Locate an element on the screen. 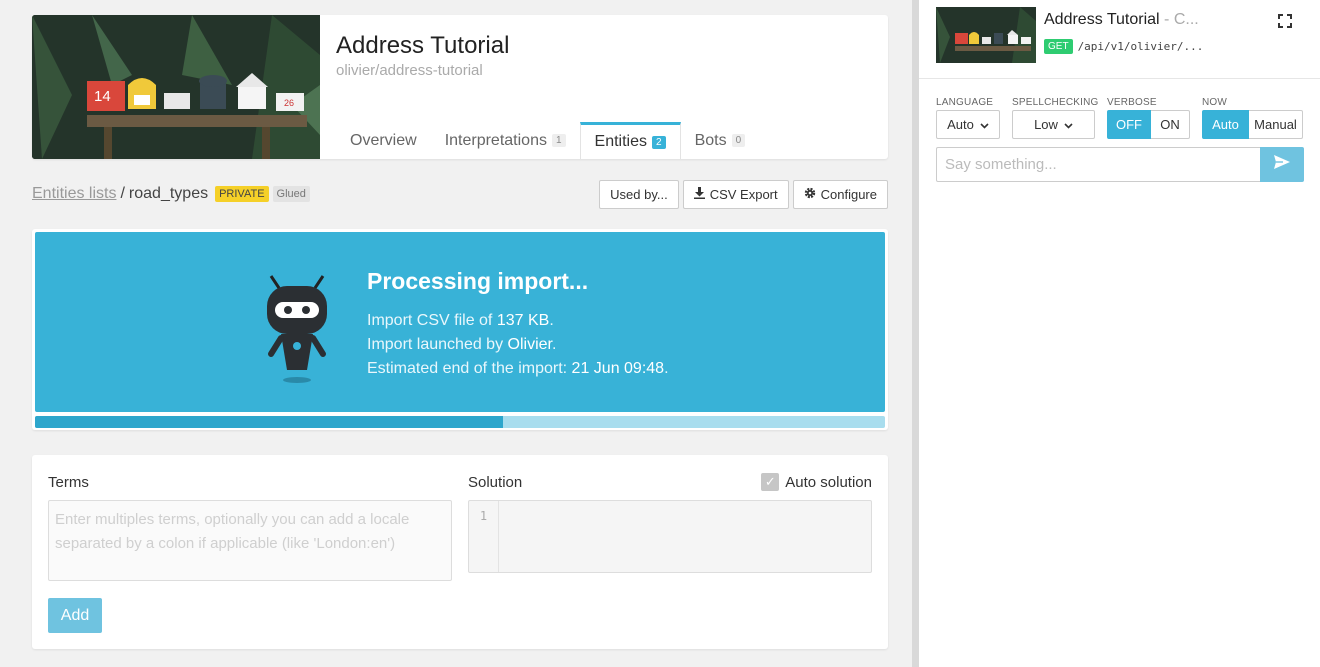 Image resolution: width=1320 pixels, height=667 pixels. breadcrumb-entities-lists-link: Entities lists is located at coordinates (74, 194).